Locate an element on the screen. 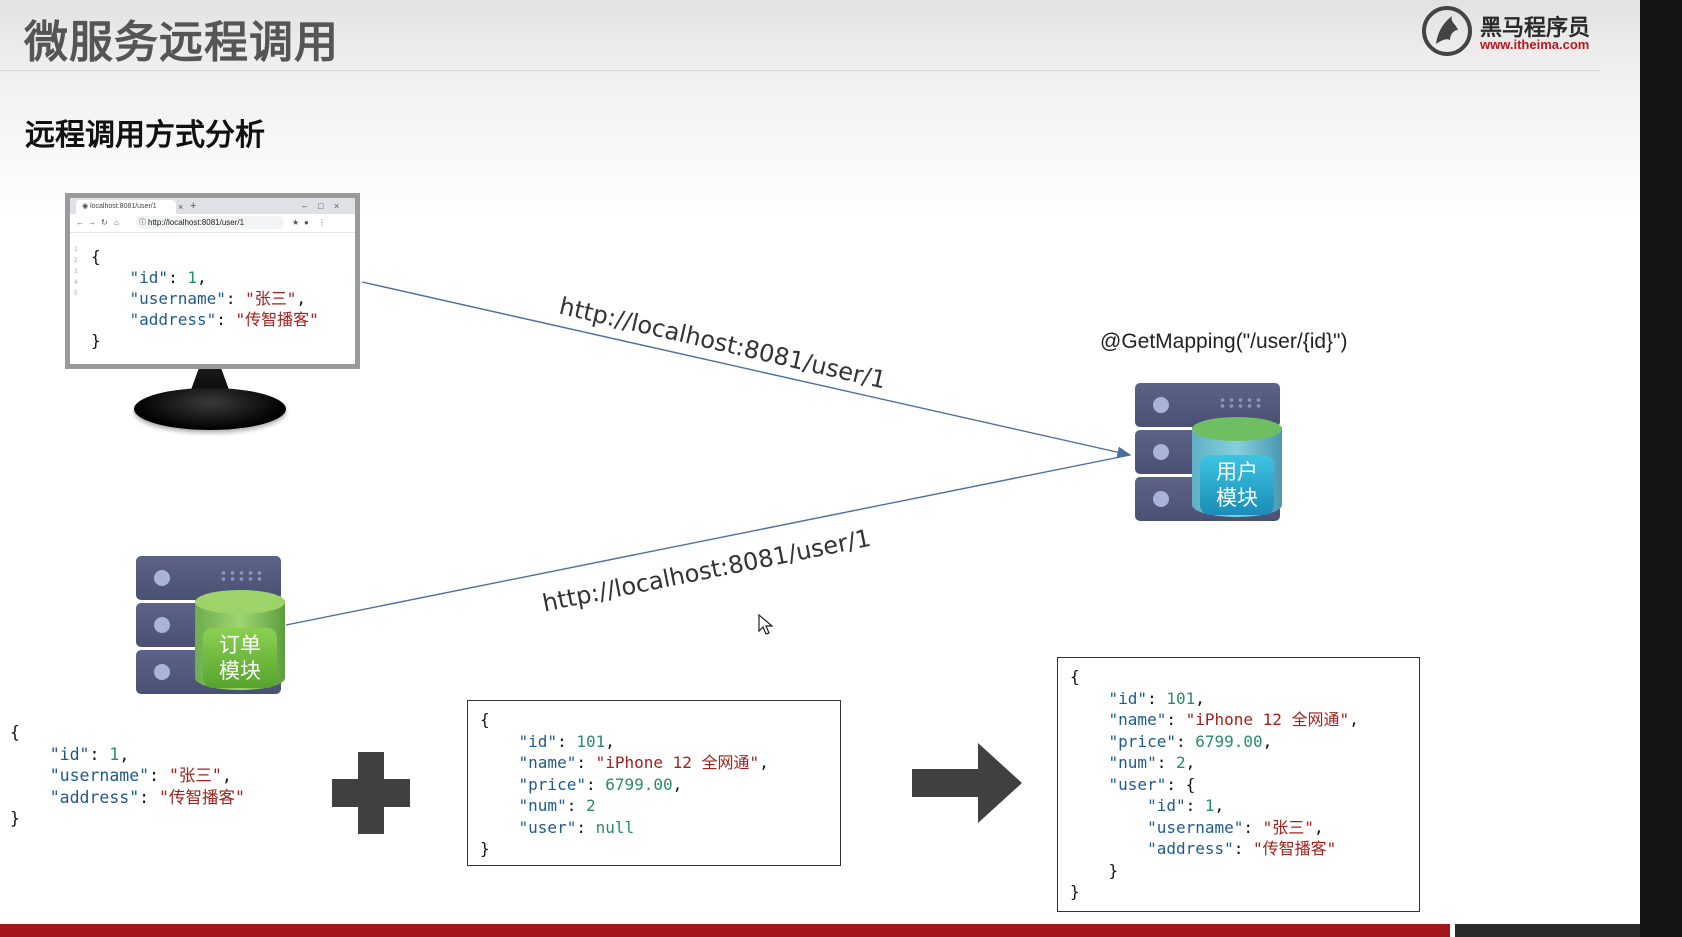  maximize-icon: □ is located at coordinates (320, 206).